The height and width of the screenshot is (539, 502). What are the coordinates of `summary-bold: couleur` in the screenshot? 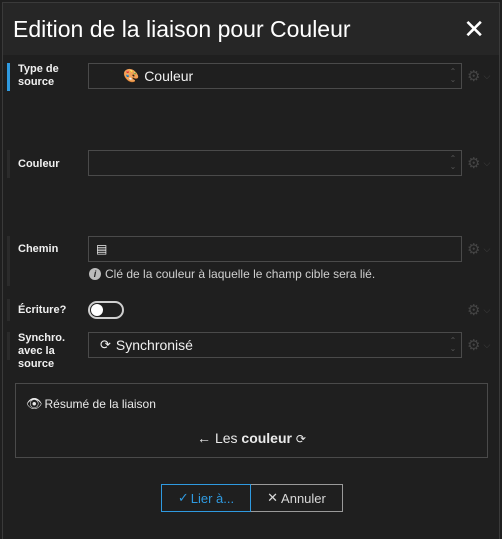 It's located at (266, 438).